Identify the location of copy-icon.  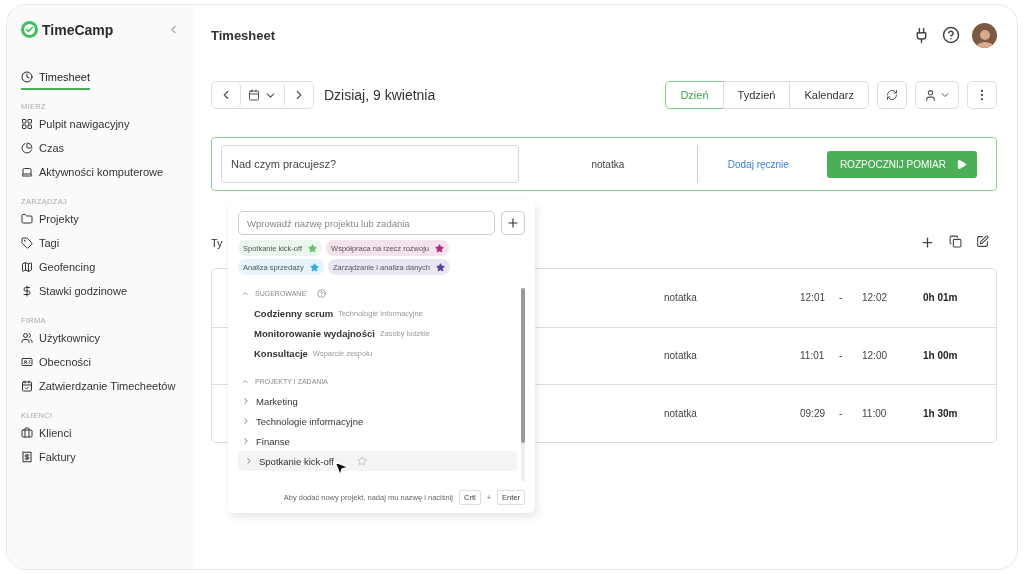
(955, 241).